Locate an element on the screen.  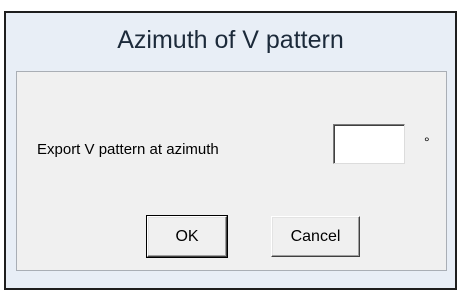
degree-unit-label: ° is located at coordinates (427, 142).